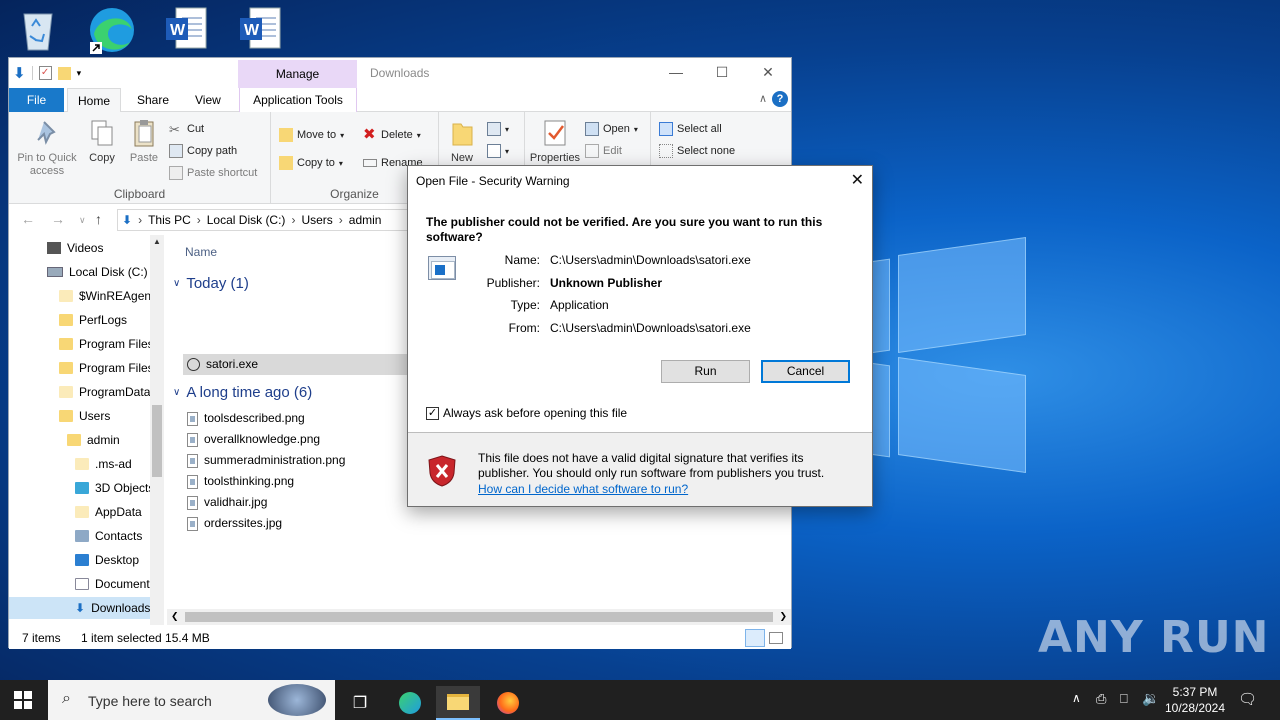 This screenshot has width=1280, height=720. I want to click on copy-to-button: Copy to ▾, so click(311, 163).